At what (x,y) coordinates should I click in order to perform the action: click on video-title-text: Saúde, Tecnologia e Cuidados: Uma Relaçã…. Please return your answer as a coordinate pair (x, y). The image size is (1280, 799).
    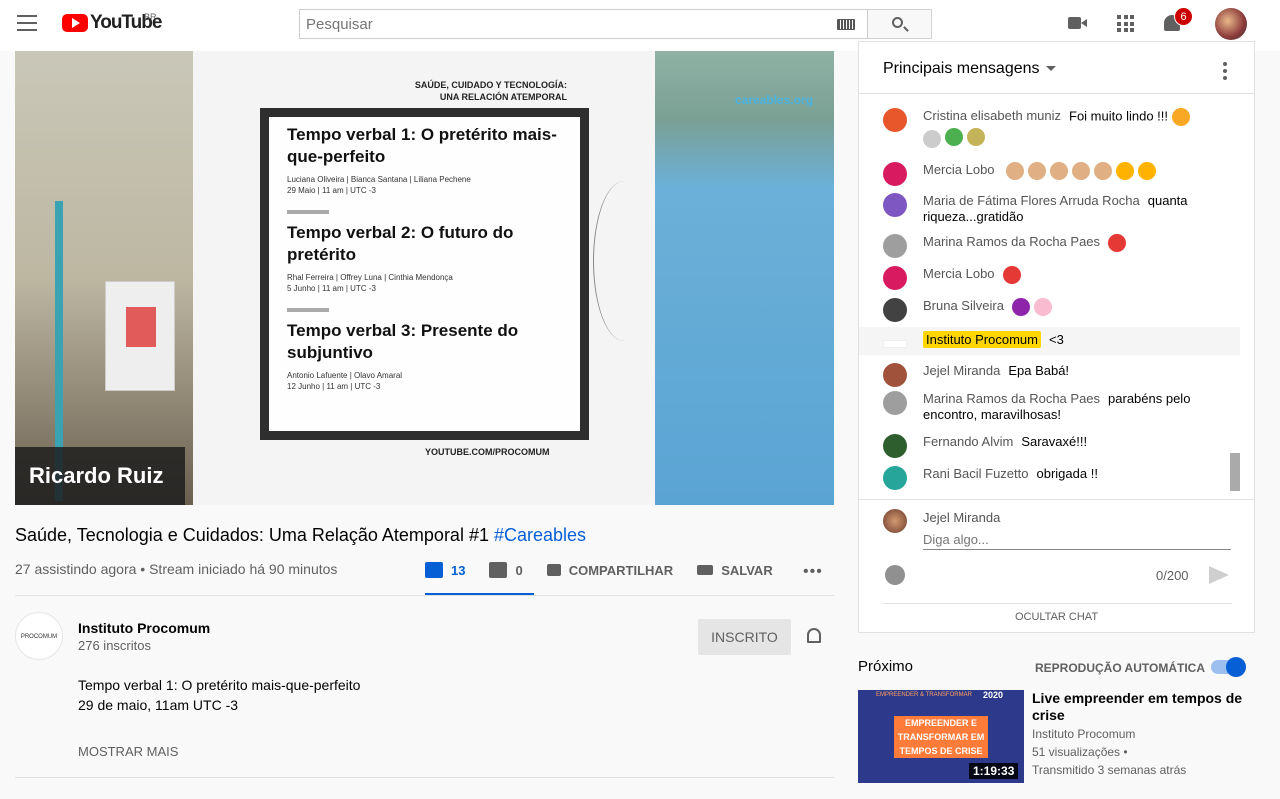
    Looking at the image, I should click on (254, 535).